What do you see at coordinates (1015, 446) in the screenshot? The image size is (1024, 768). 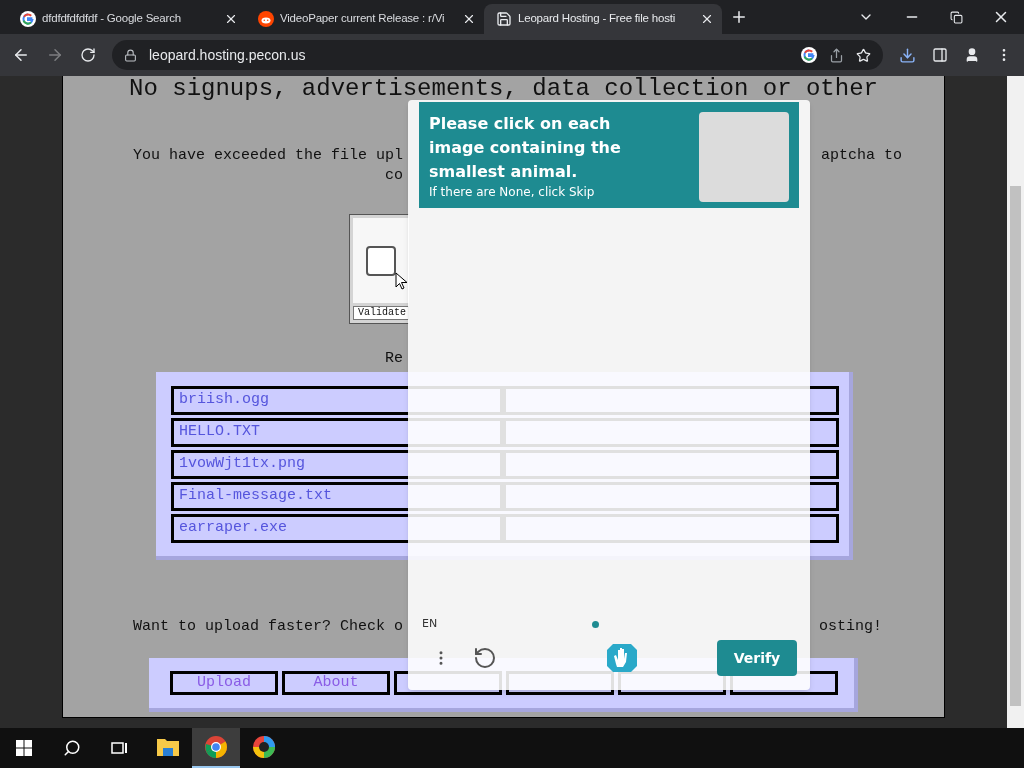 I see `scrollbar-thumb` at bounding box center [1015, 446].